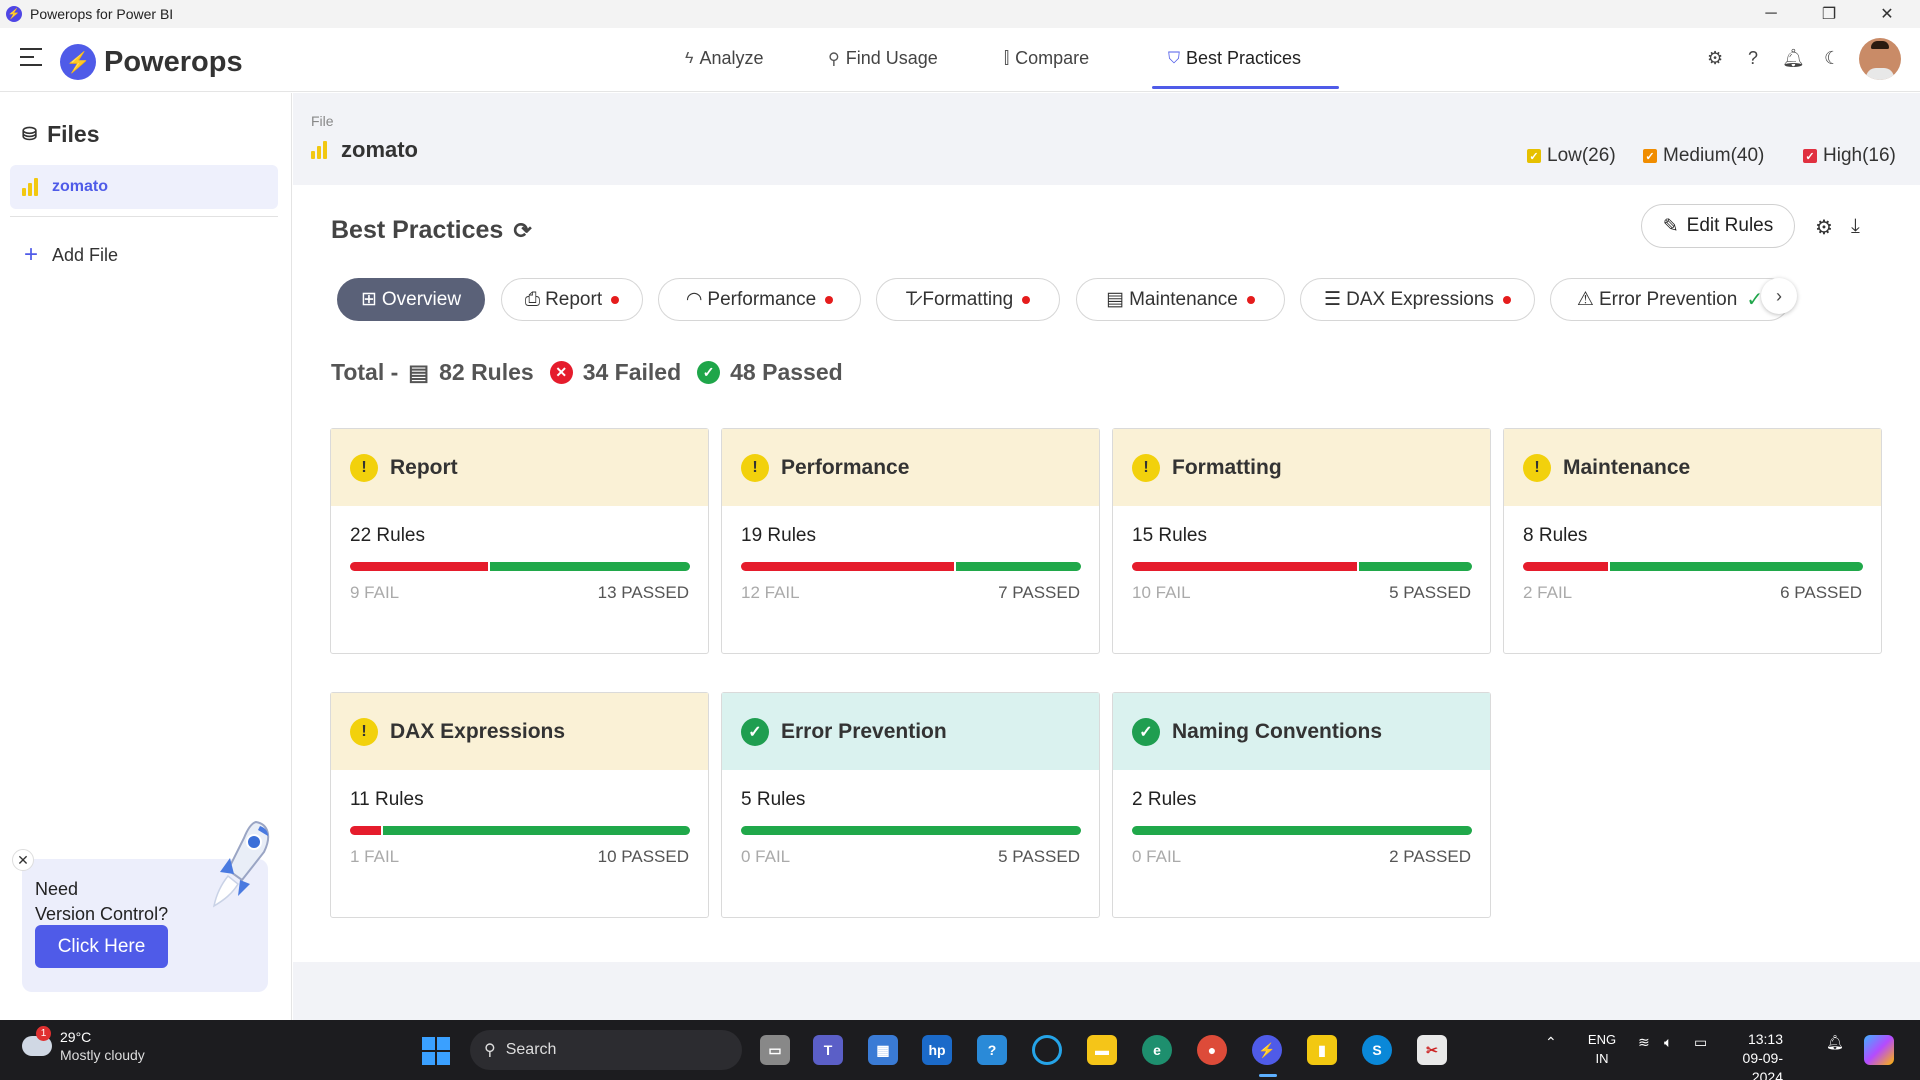 This screenshot has height=1080, width=1920. What do you see at coordinates (1644, 1042) in the screenshot?
I see `wifi-icon: ≋` at bounding box center [1644, 1042].